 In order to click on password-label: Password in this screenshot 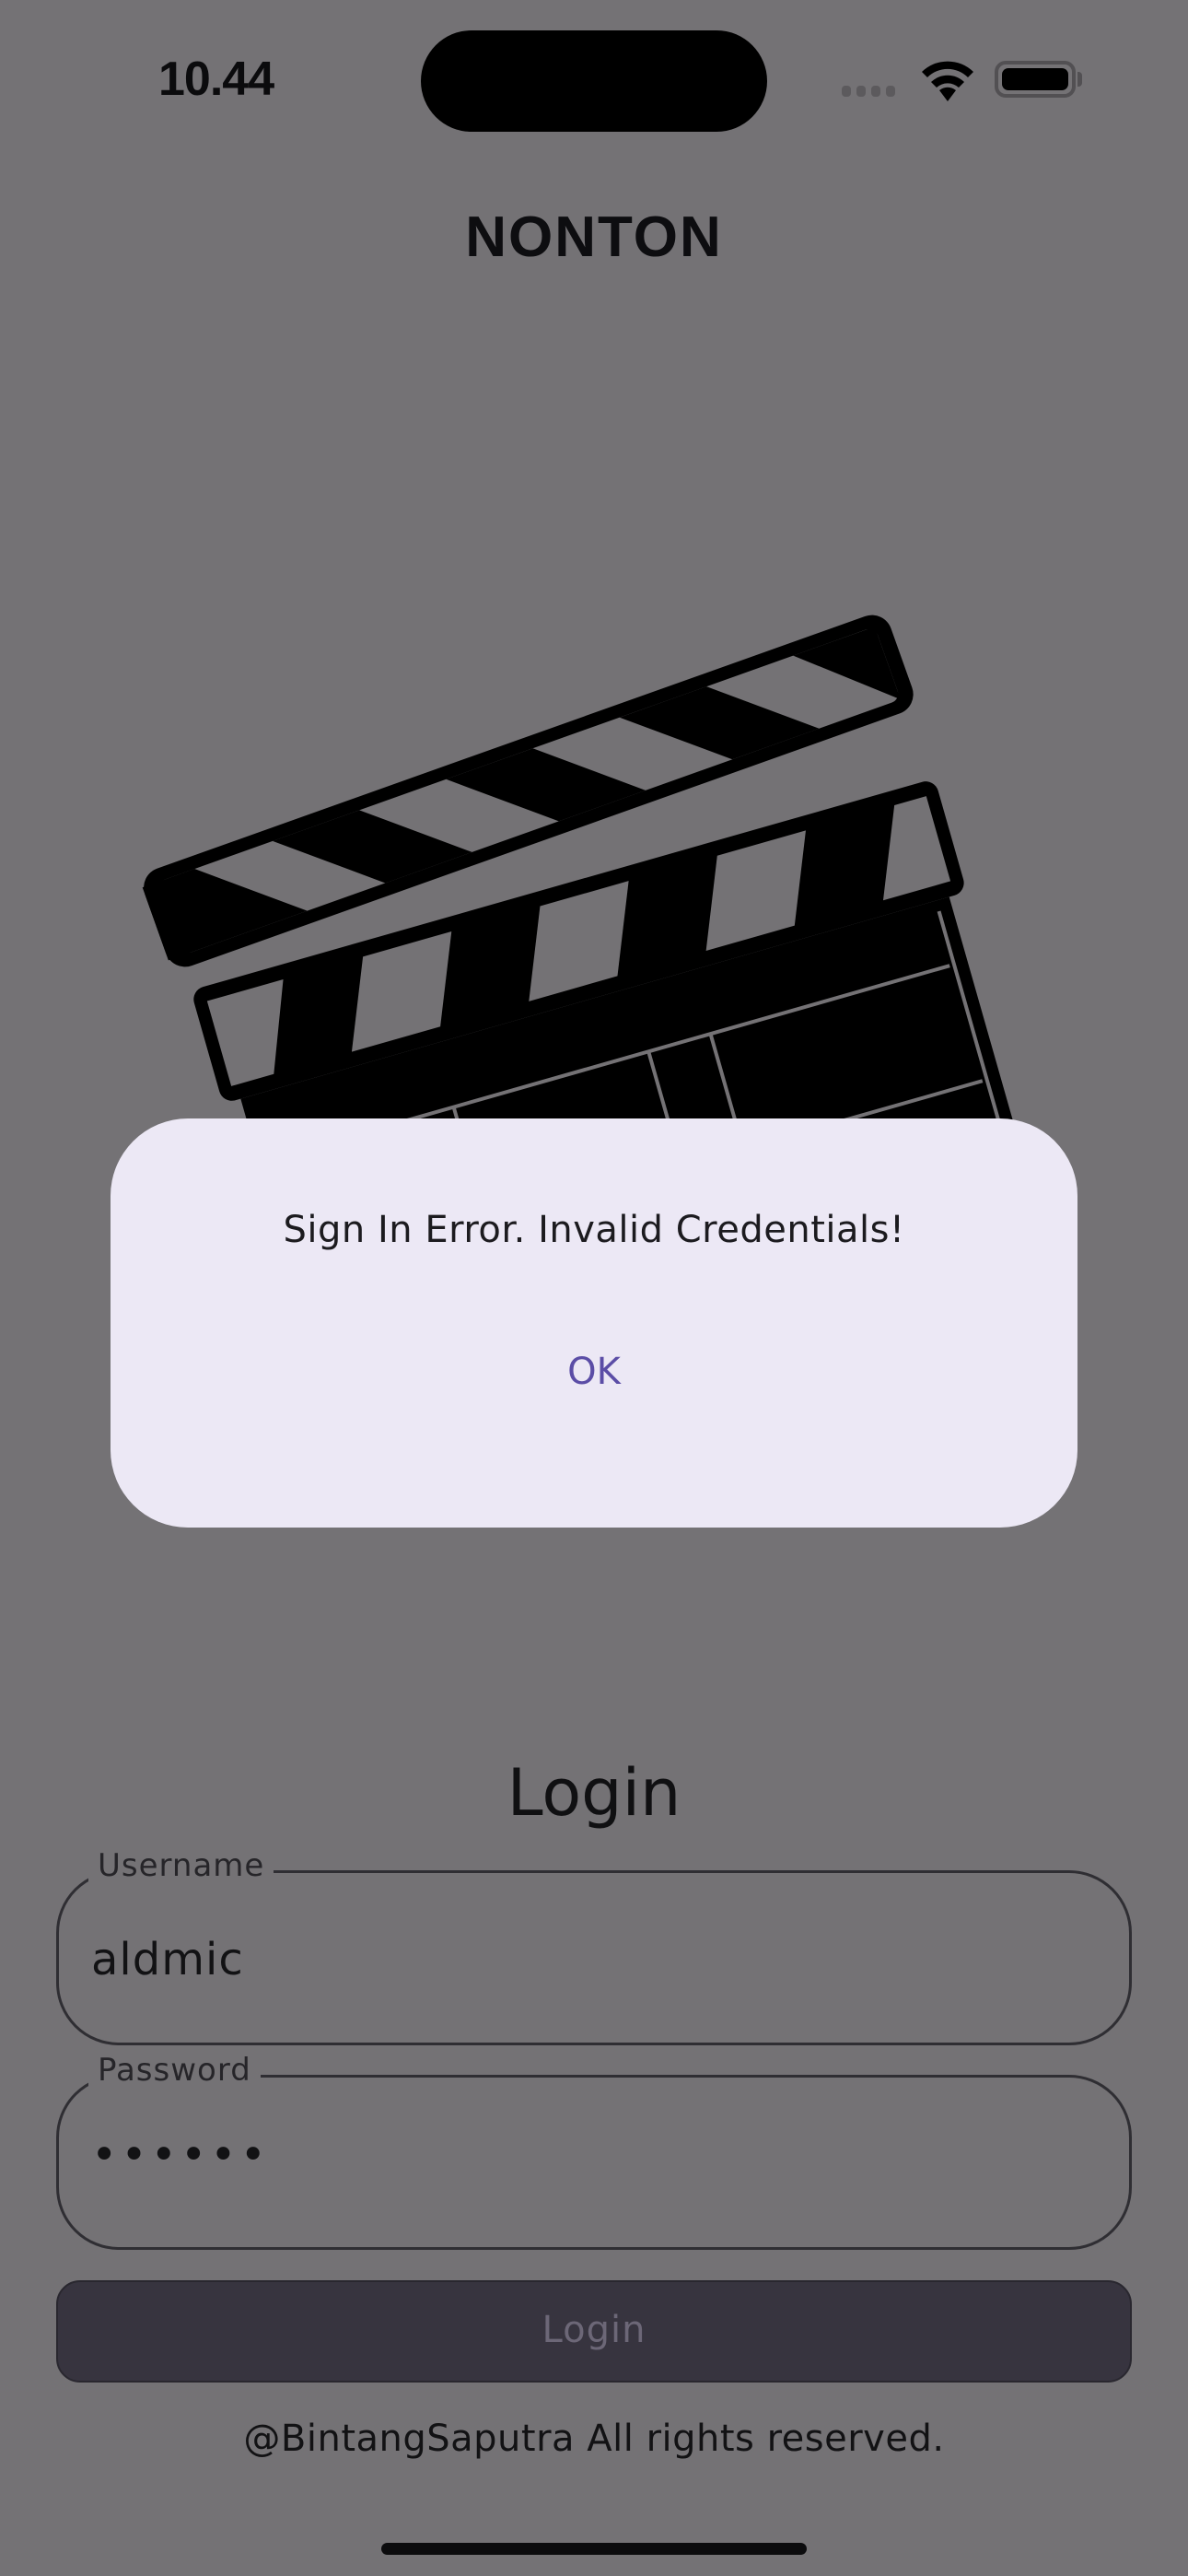, I will do `click(174, 2070)`.